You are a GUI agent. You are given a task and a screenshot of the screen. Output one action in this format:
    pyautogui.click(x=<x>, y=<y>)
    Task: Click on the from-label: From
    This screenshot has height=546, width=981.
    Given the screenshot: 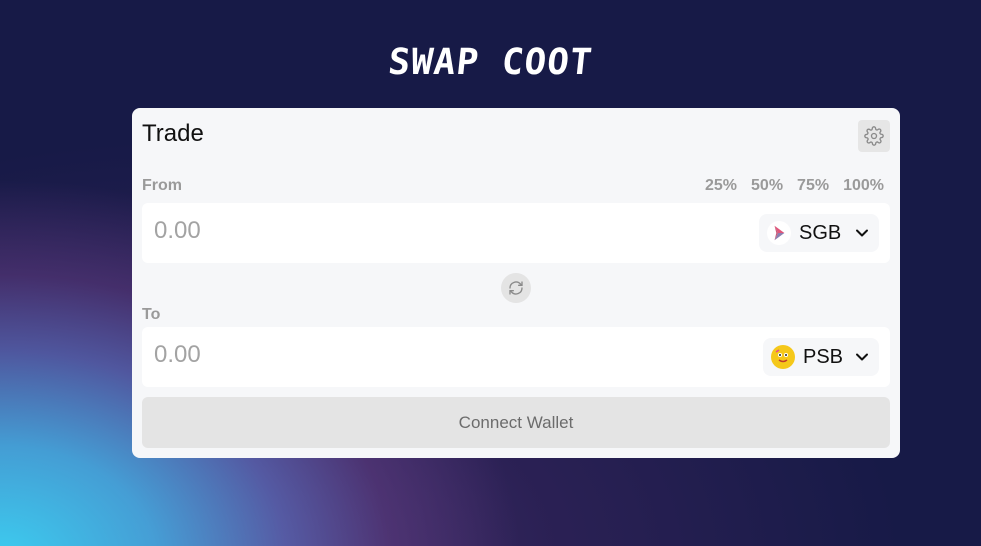 What is the action you would take?
    pyautogui.click(x=162, y=185)
    